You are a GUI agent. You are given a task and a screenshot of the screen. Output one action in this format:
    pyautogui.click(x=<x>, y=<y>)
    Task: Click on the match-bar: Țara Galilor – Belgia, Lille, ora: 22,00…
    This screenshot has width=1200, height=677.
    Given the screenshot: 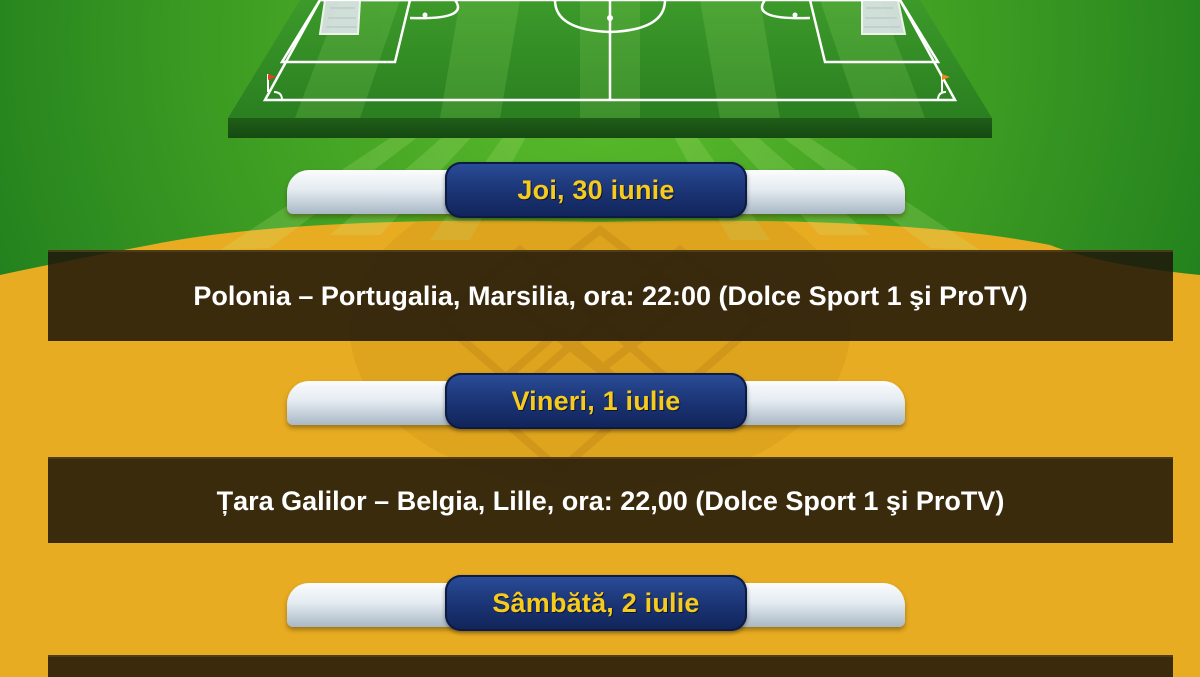 What is the action you would take?
    pyautogui.click(x=610, y=500)
    